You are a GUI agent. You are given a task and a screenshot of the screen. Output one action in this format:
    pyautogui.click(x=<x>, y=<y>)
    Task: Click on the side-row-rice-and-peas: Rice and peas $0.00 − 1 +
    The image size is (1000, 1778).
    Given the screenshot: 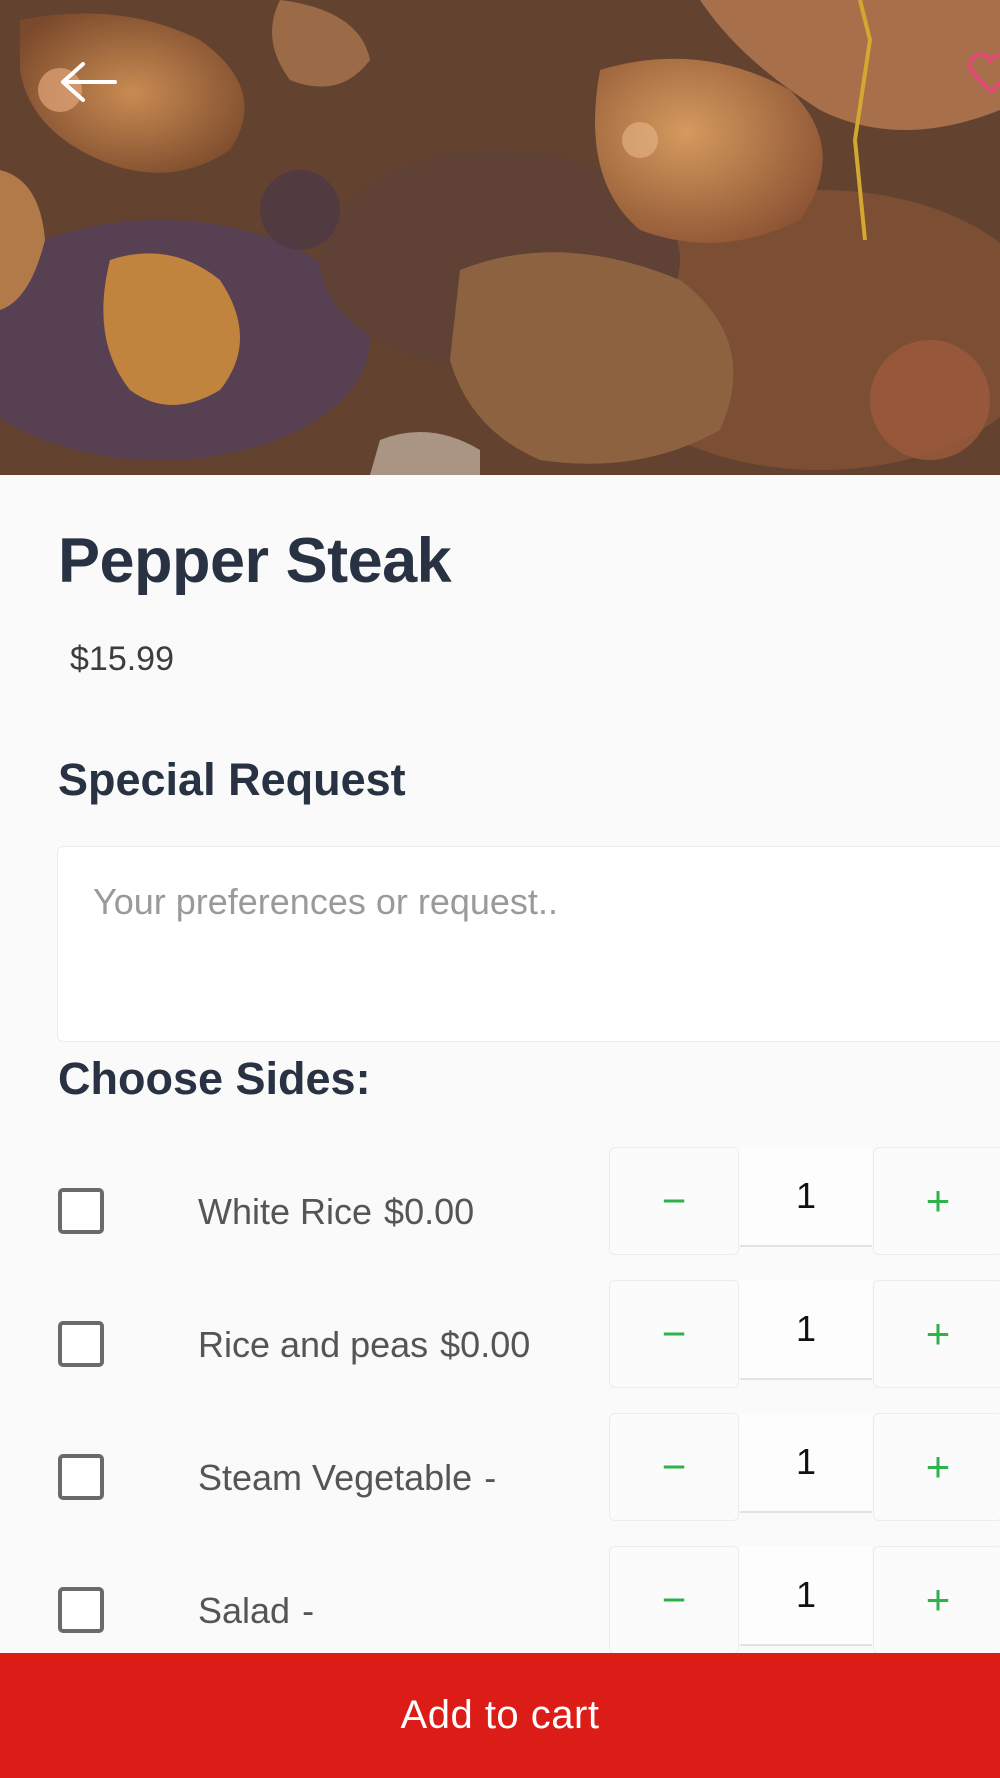 What is the action you would take?
    pyautogui.click(x=500, y=1335)
    